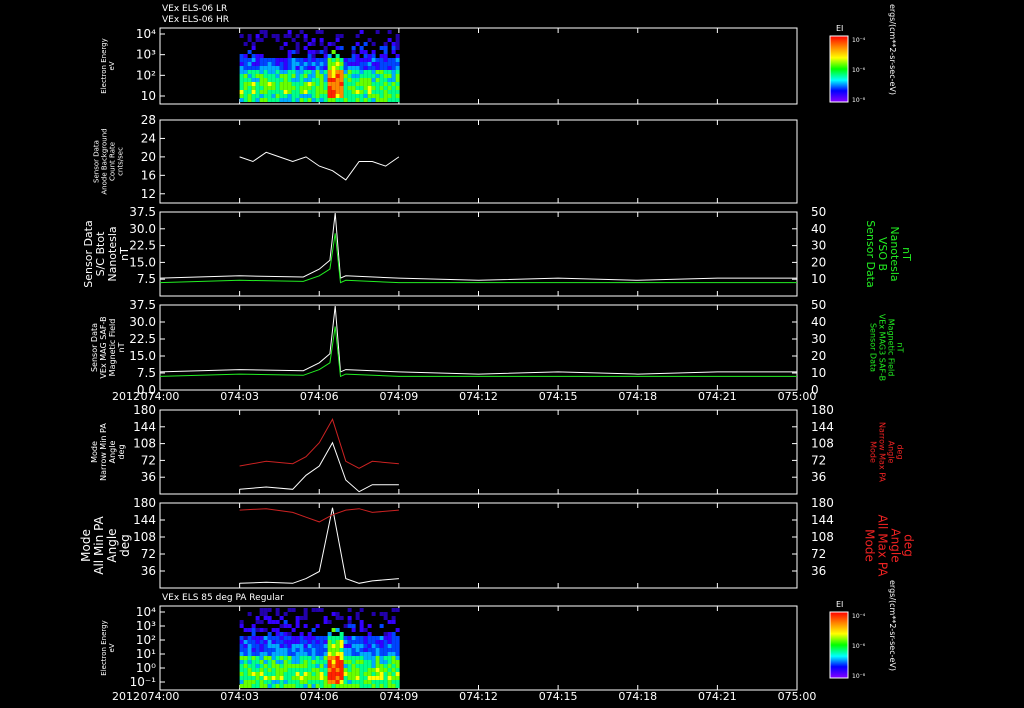 This screenshot has width=1024, height=708. I want to click on y-tick-label: 72, so click(148, 460).